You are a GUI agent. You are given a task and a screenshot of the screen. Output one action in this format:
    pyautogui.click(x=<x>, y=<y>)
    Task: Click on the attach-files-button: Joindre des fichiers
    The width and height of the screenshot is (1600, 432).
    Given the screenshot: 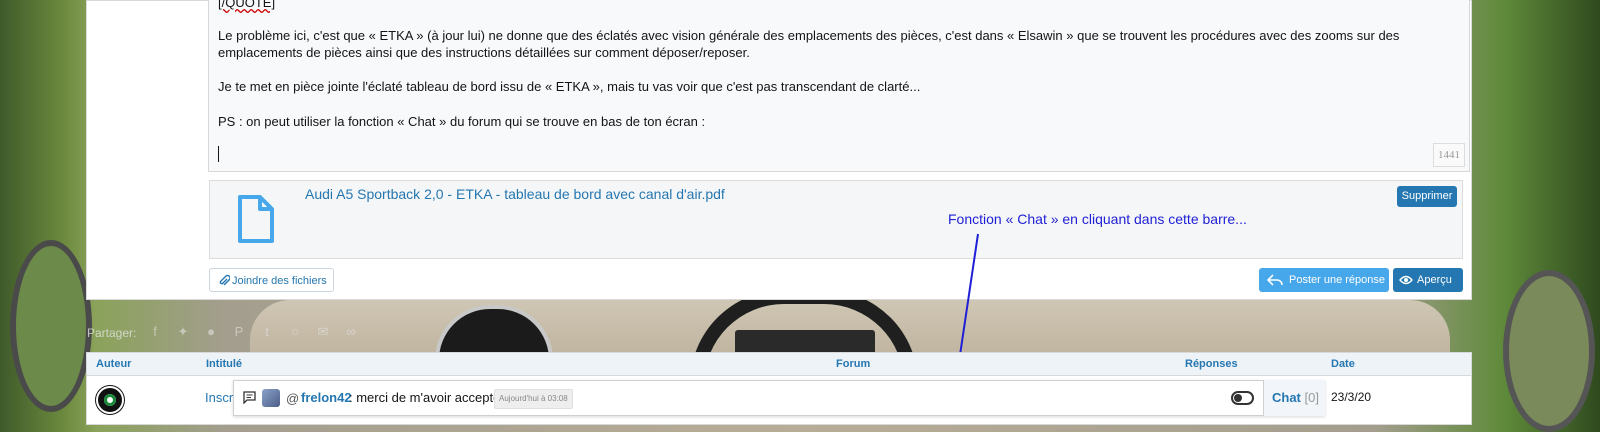 What is the action you would take?
    pyautogui.click(x=271, y=280)
    